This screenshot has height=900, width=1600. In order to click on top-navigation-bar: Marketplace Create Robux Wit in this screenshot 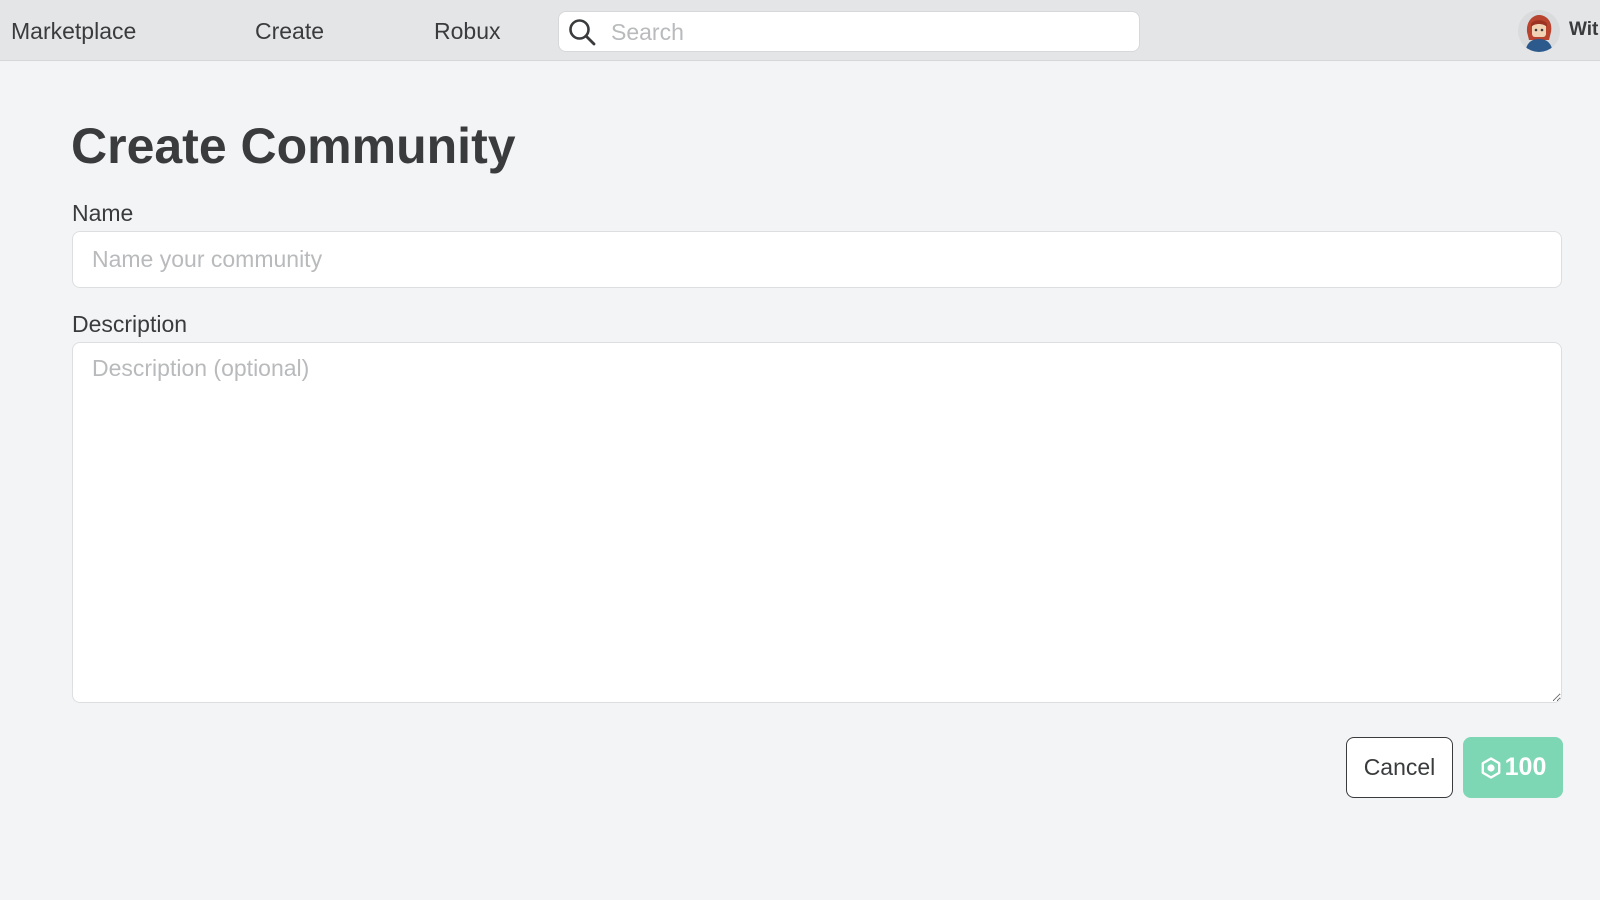, I will do `click(800, 30)`.